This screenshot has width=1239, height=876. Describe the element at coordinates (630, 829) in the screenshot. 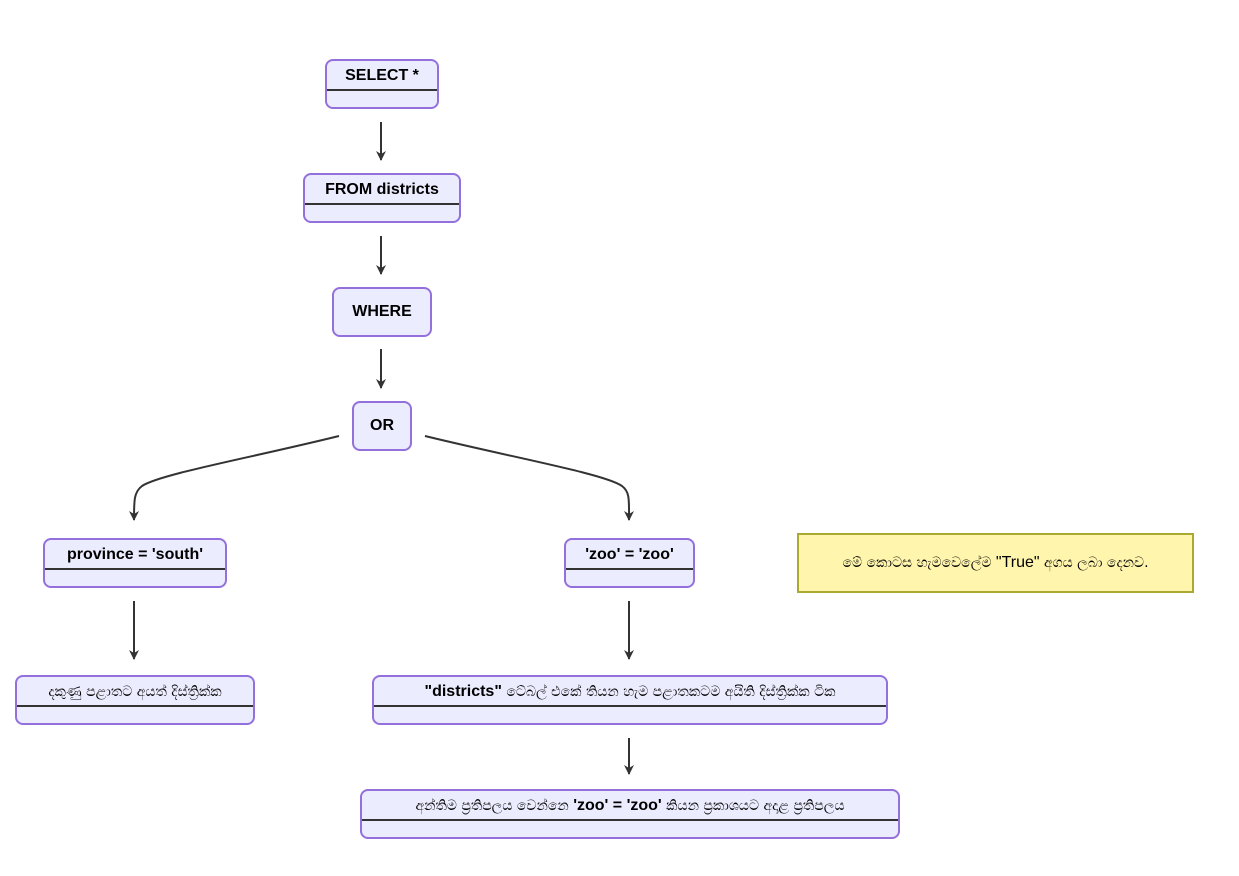

I see `node-final-result-body` at that location.